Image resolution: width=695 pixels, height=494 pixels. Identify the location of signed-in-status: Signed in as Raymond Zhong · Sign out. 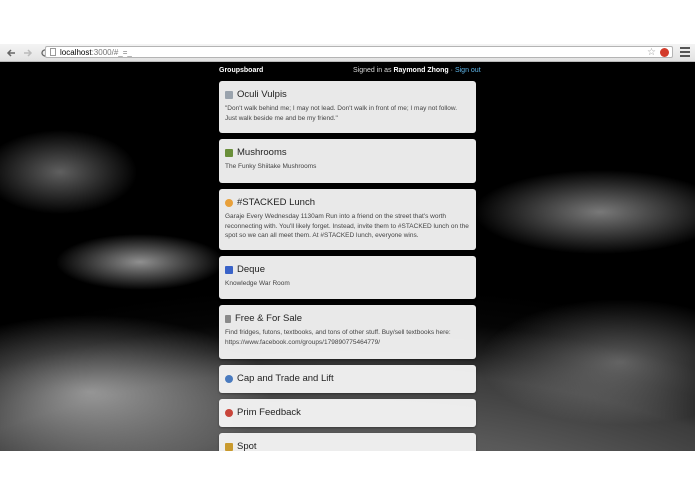
(417, 70).